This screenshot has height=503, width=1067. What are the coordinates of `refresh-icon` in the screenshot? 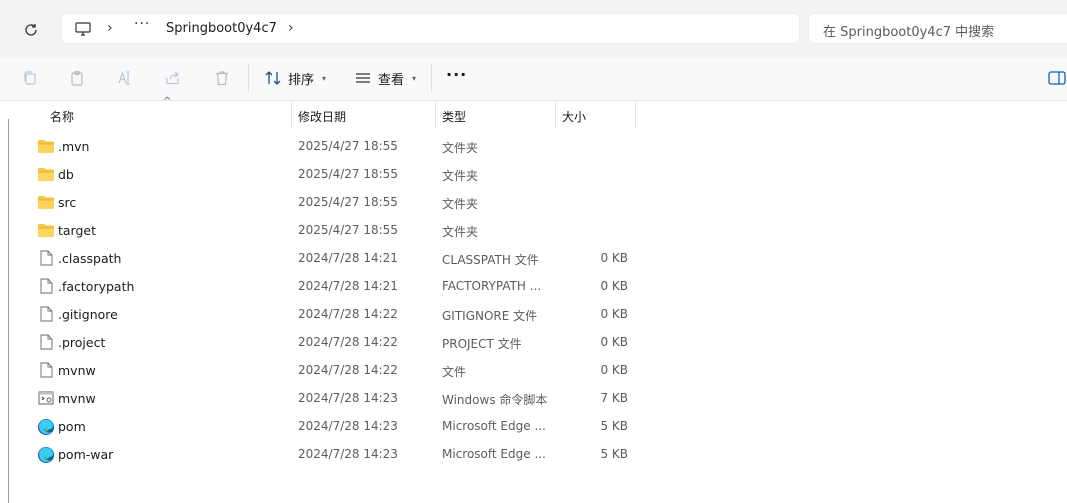 It's located at (31, 30).